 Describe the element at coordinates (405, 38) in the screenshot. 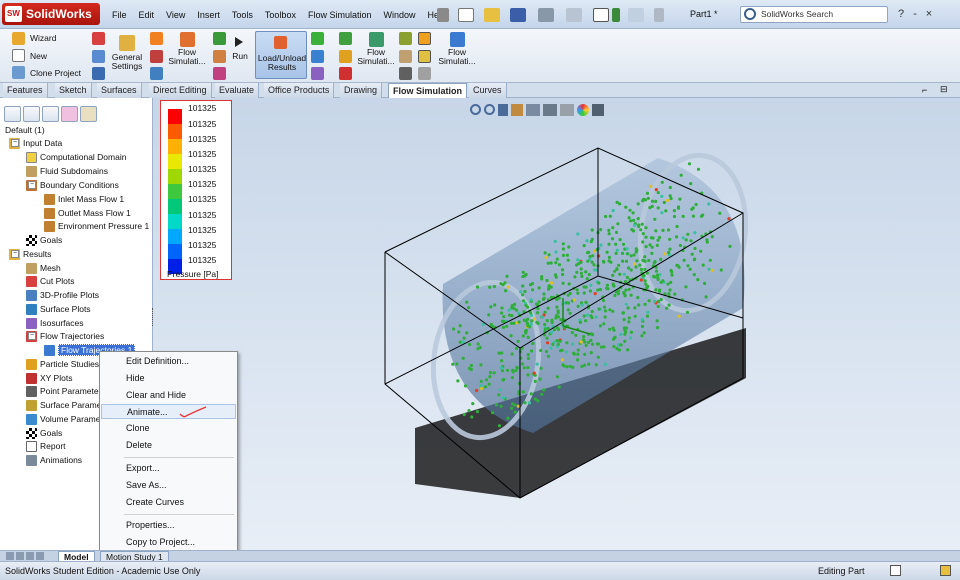

I see `mesh-icon` at that location.